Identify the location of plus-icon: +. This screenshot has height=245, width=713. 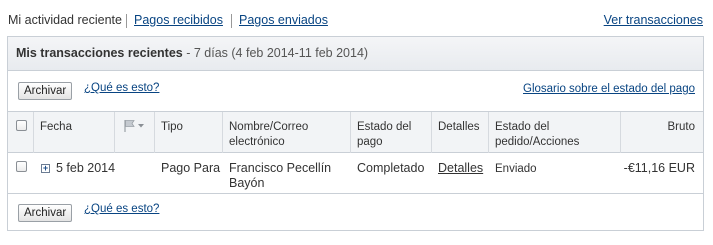
(45, 168).